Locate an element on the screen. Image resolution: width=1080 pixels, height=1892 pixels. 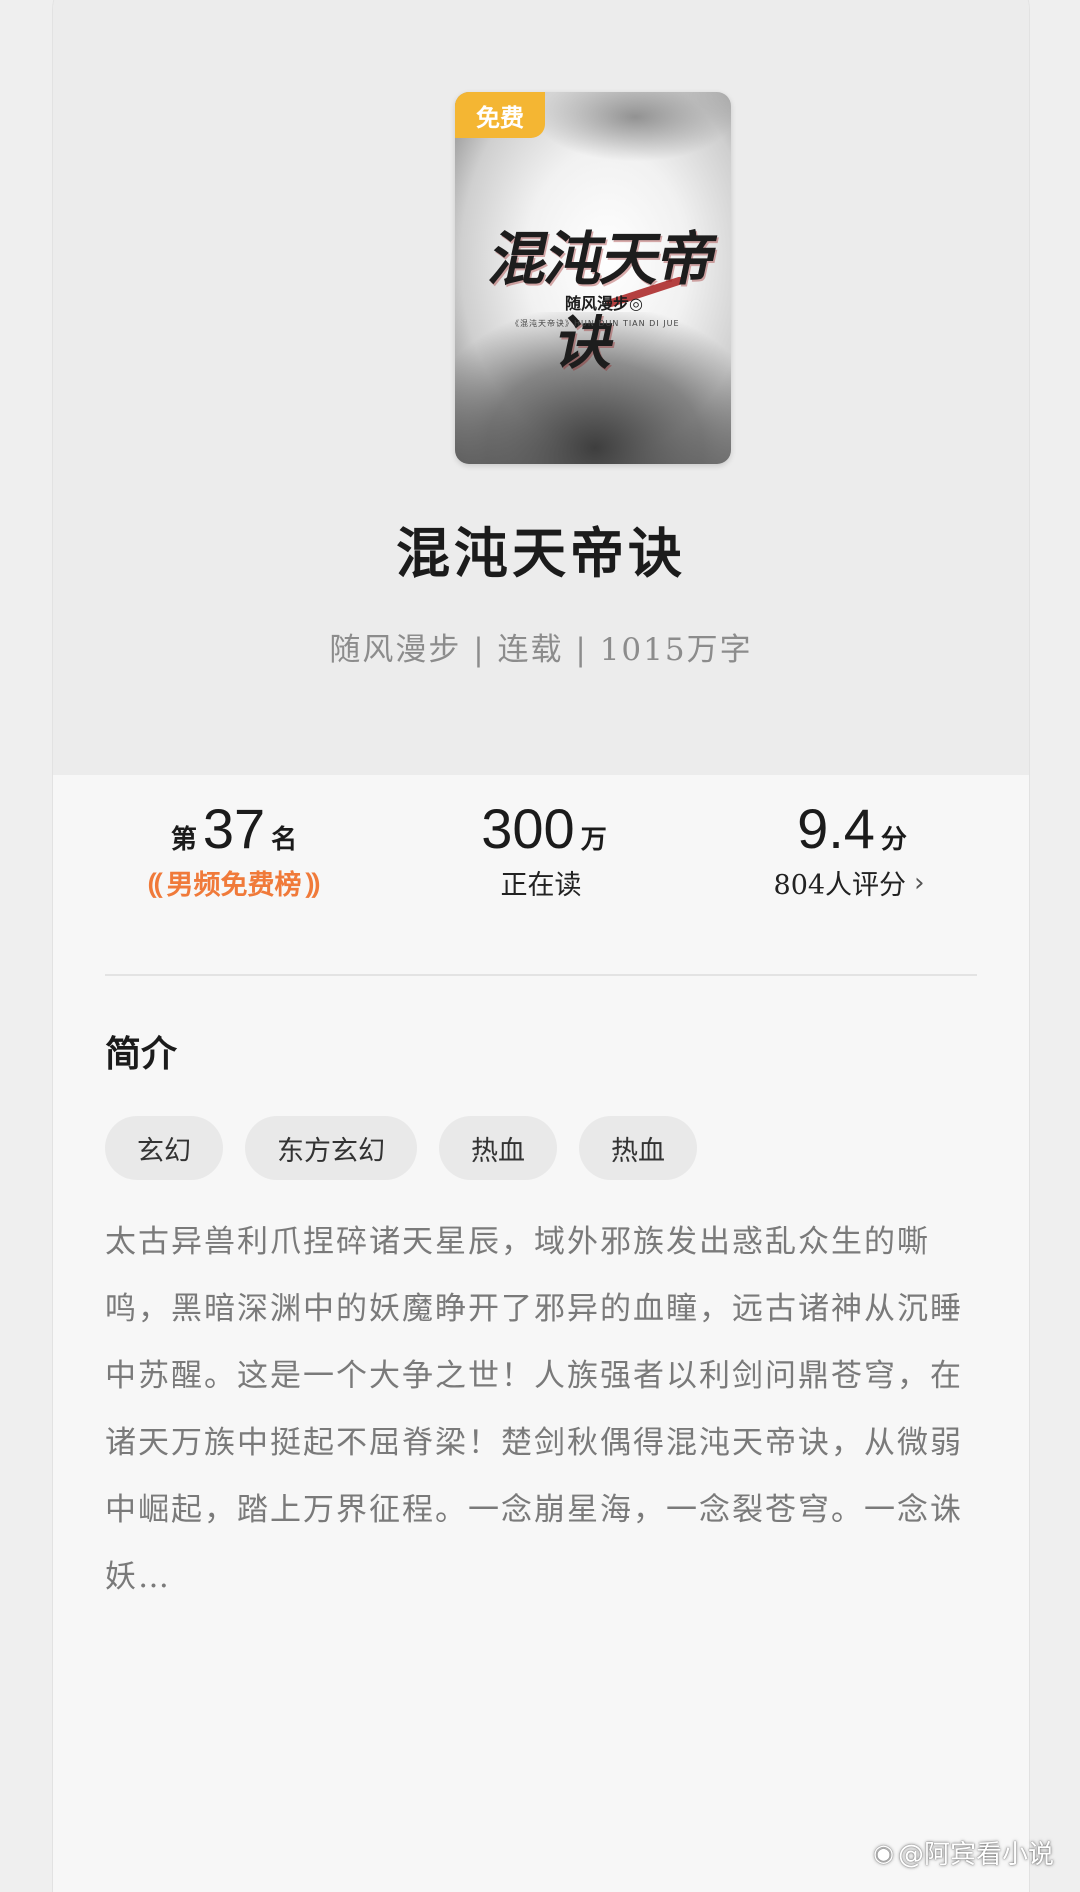
free-badge: 免费 is located at coordinates (500, 115).